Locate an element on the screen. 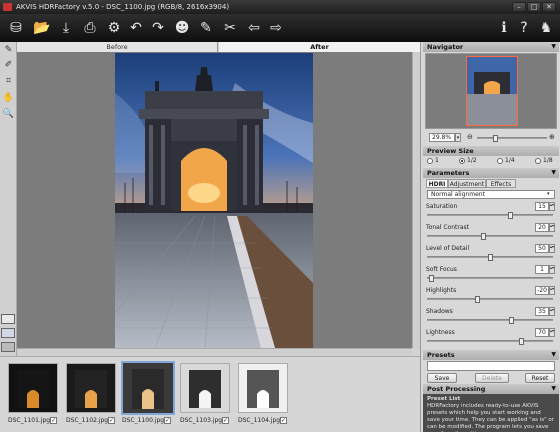 The image size is (560, 432). tab-before: Before is located at coordinates (117, 47).